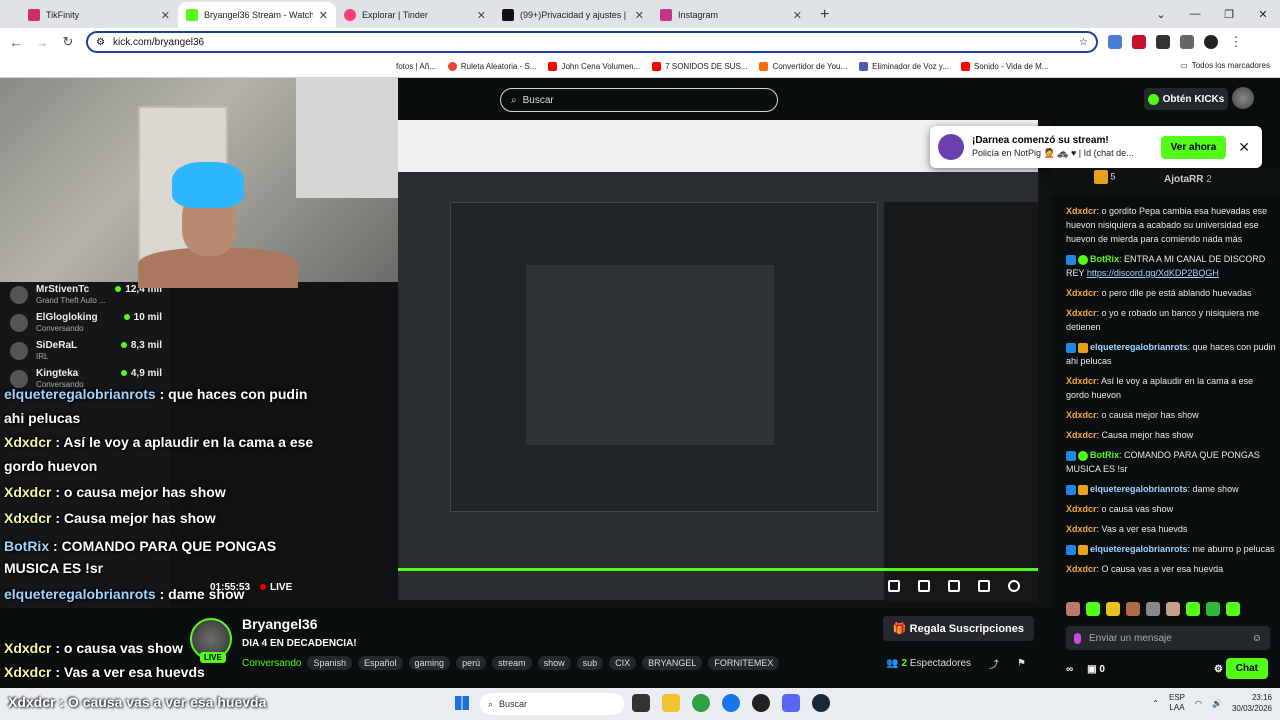  I want to click on menu-kebab-icon: ⋮, so click(1236, 42).